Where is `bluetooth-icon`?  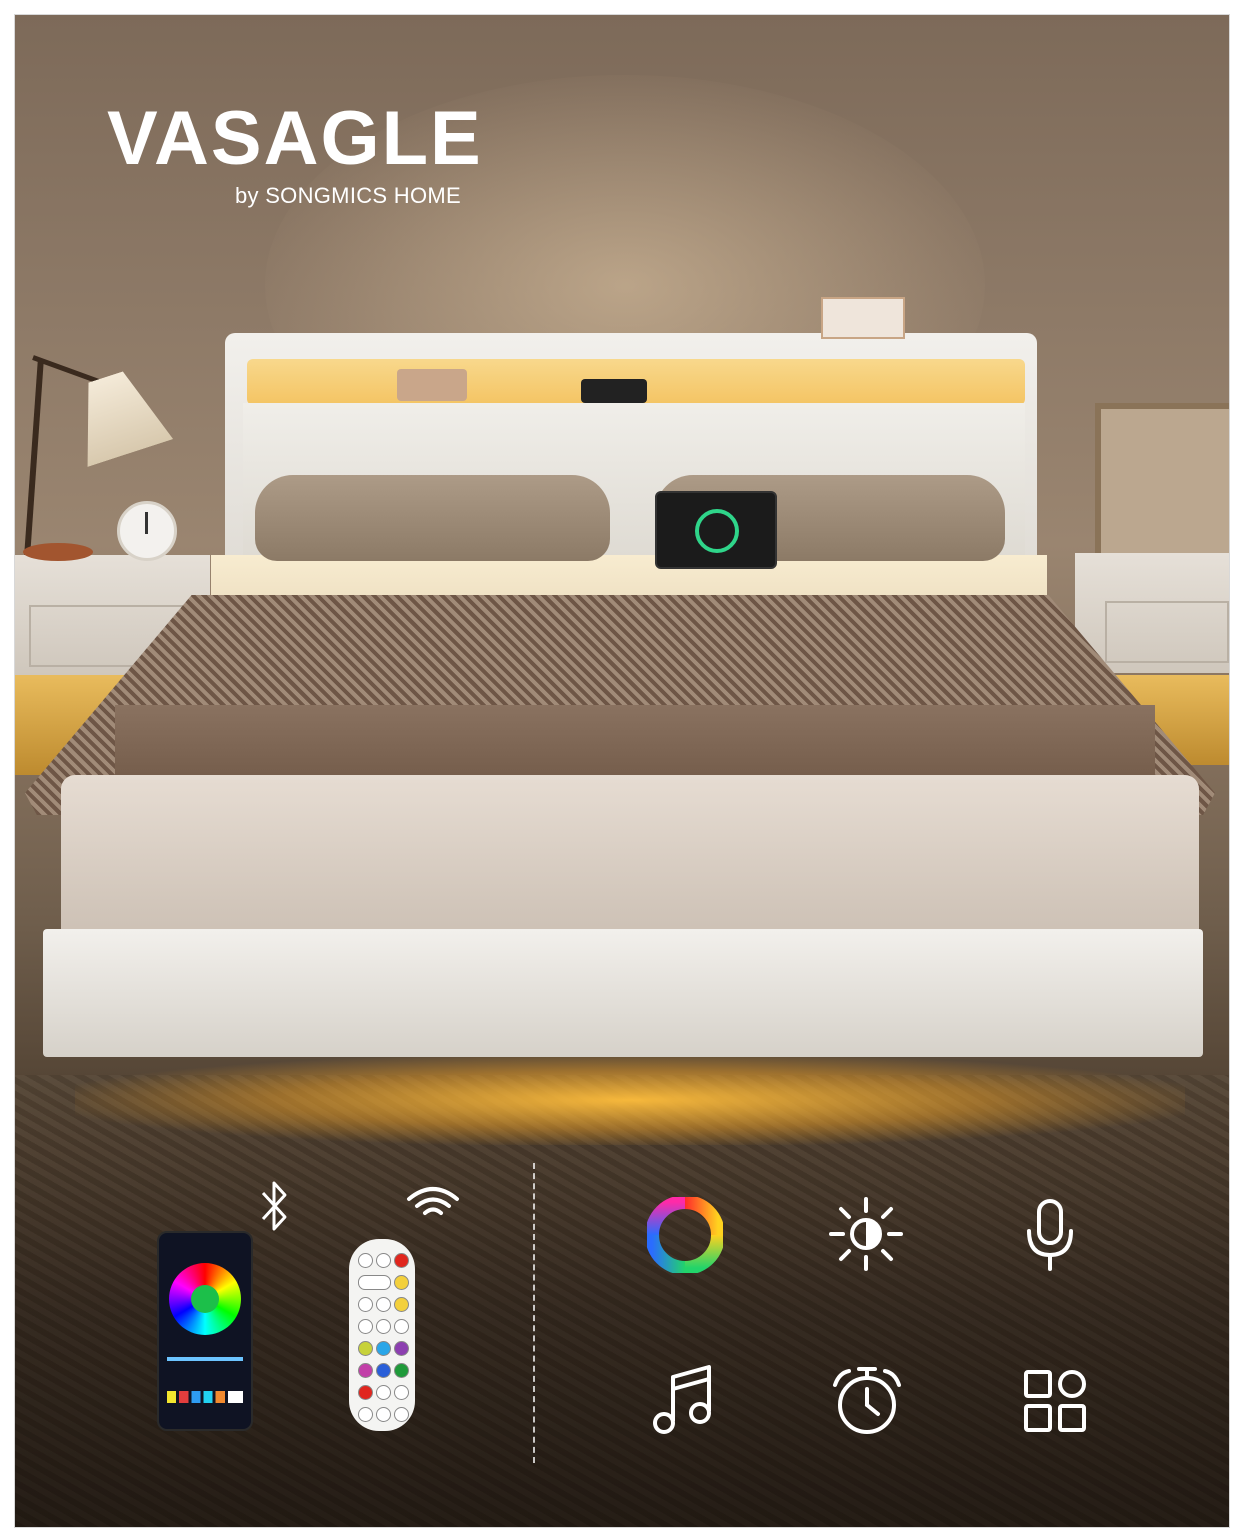
bluetooth-icon is located at coordinates (274, 1206).